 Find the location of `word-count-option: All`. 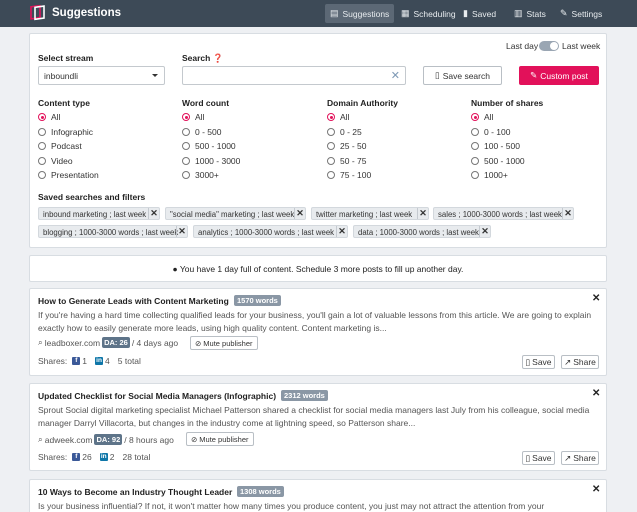

word-count-option: All is located at coordinates (193, 117).